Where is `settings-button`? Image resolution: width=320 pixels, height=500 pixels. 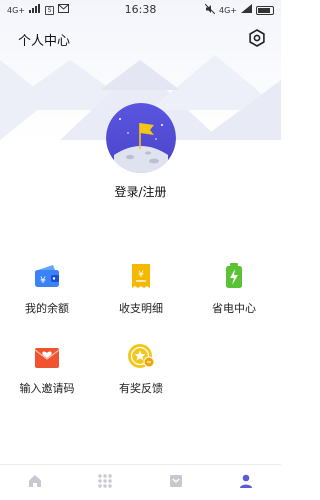
settings-button is located at coordinates (257, 40).